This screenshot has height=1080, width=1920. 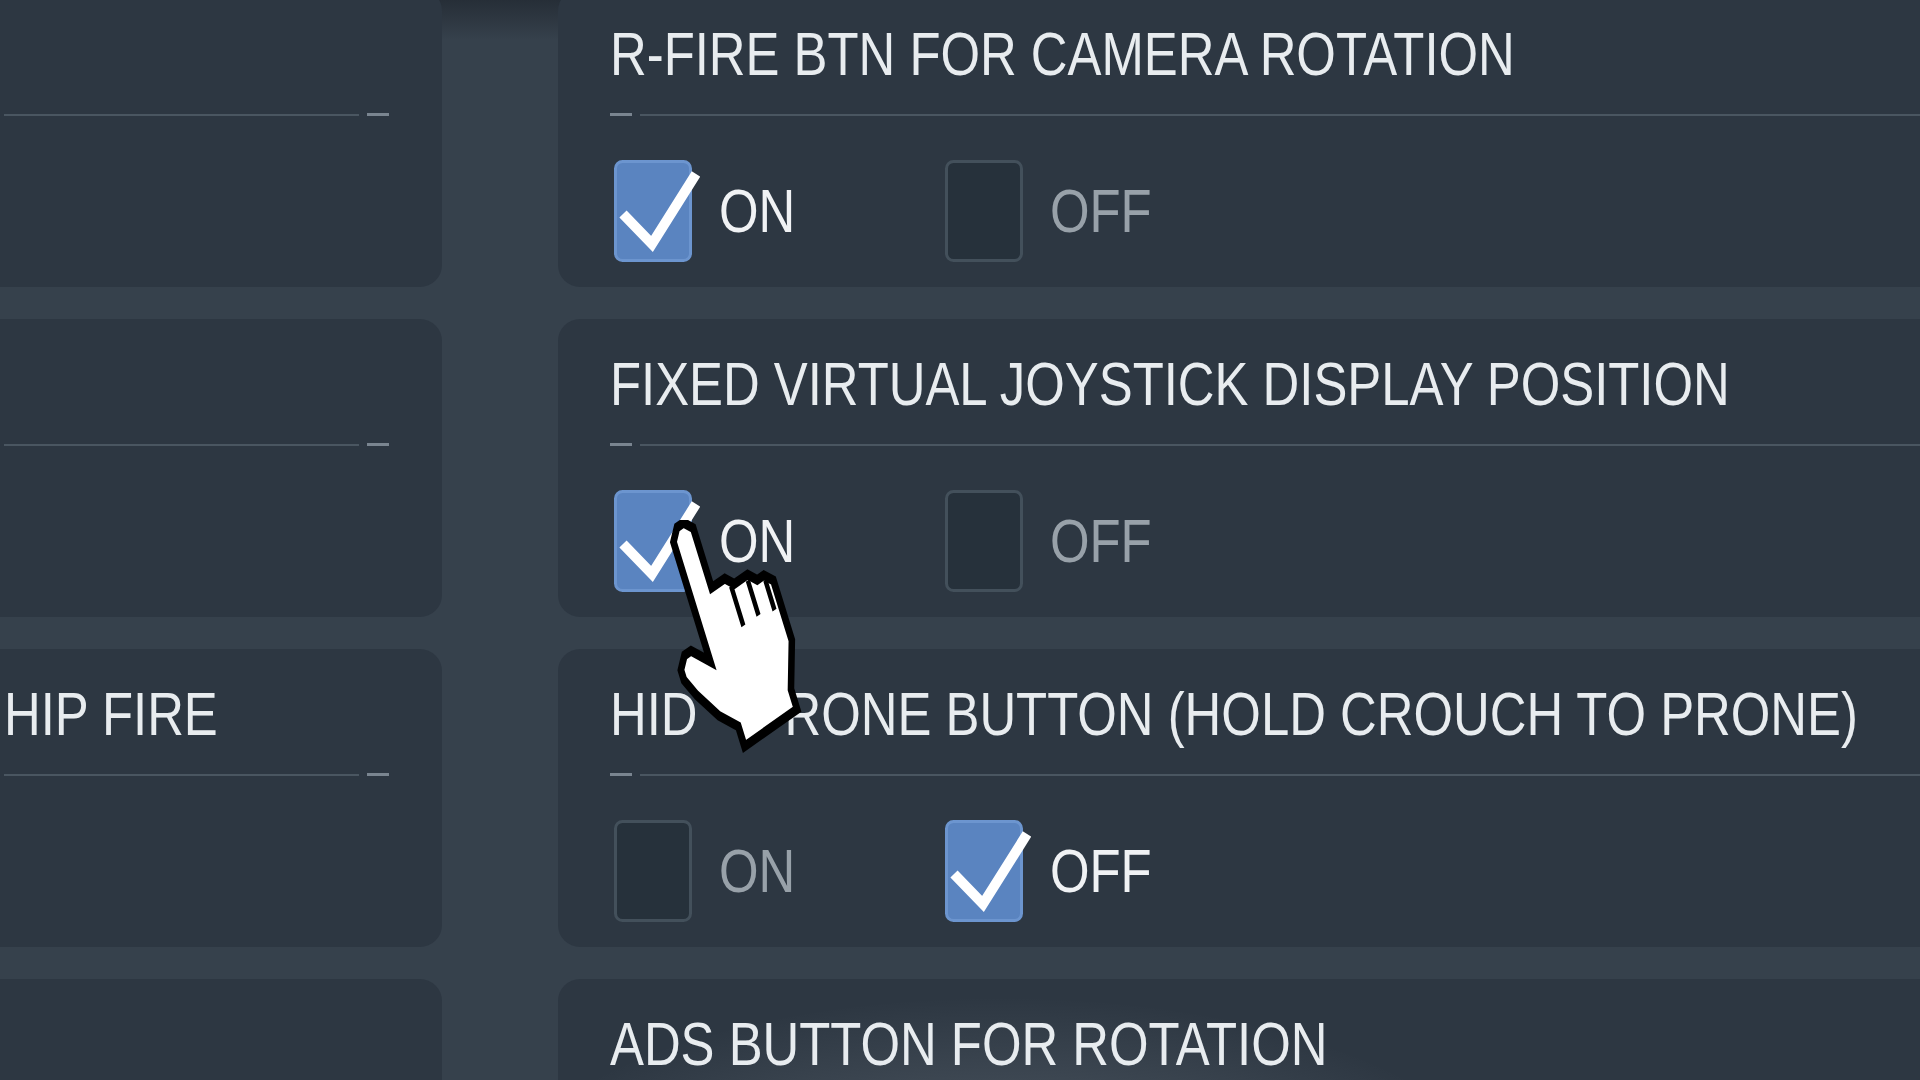 What do you see at coordinates (1170, 384) in the screenshot?
I see `setting-title: FIXED VIRTUAL JOYSTICK DISPLAY POSITION` at bounding box center [1170, 384].